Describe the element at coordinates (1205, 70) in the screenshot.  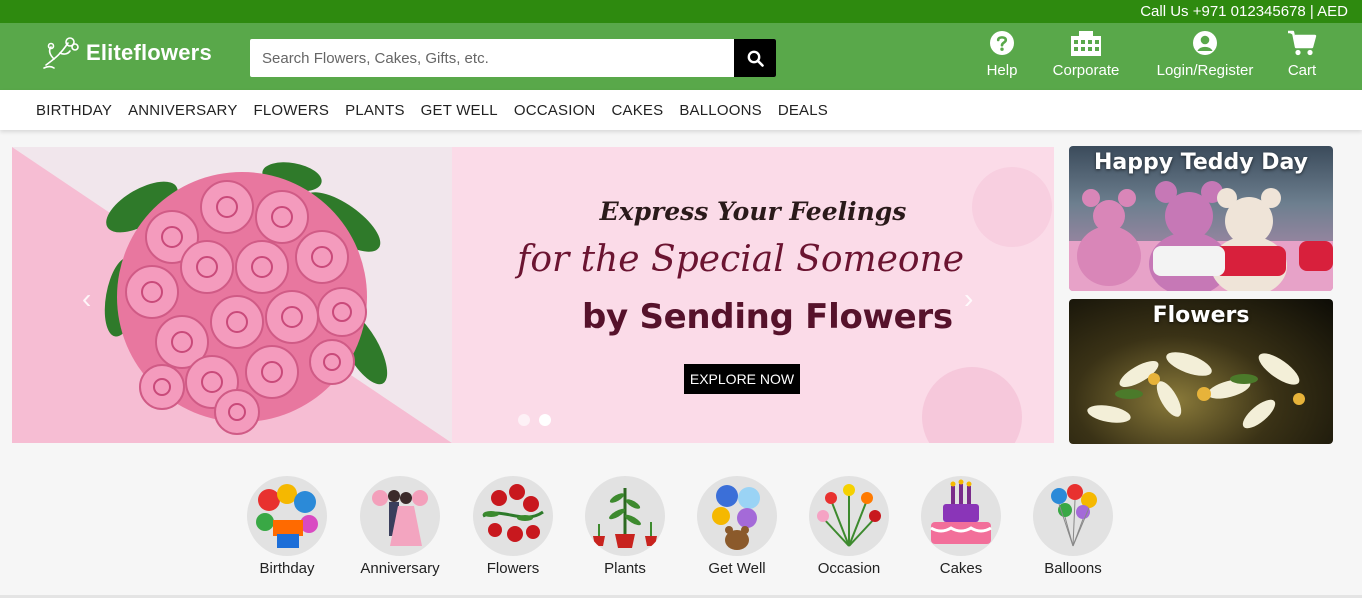
I see `login-register-label: Login/Register` at that location.